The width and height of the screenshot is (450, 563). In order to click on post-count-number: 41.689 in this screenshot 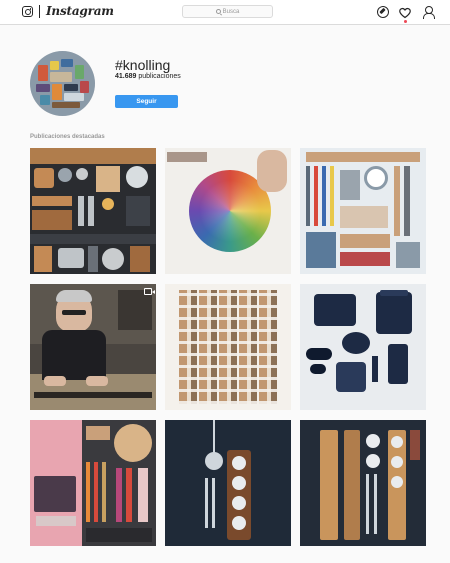, I will do `click(126, 76)`.